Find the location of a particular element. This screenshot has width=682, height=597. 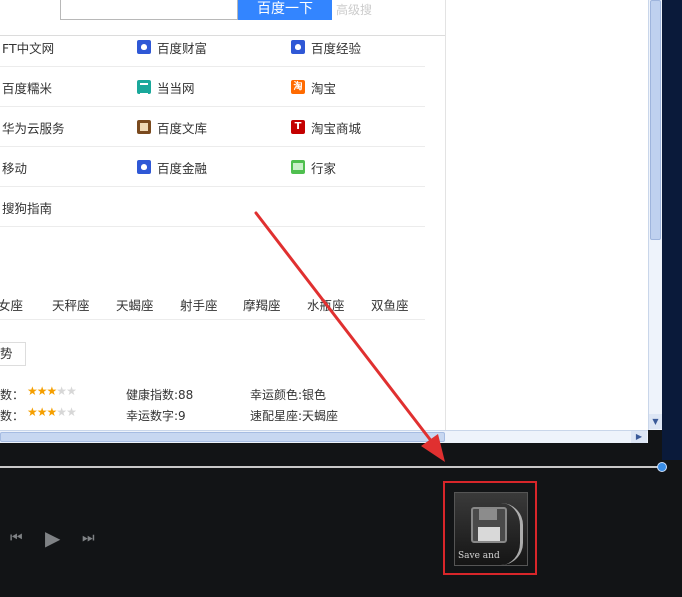

taobao-icon: 淘 is located at coordinates (298, 87).